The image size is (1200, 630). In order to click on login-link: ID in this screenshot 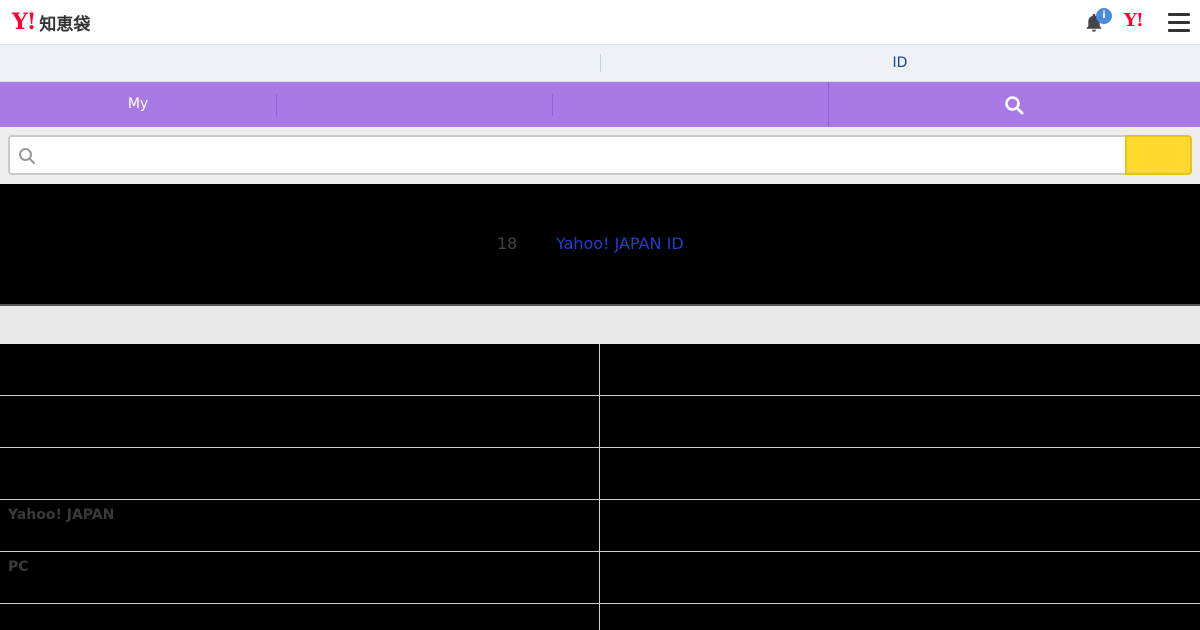, I will do `click(900, 63)`.